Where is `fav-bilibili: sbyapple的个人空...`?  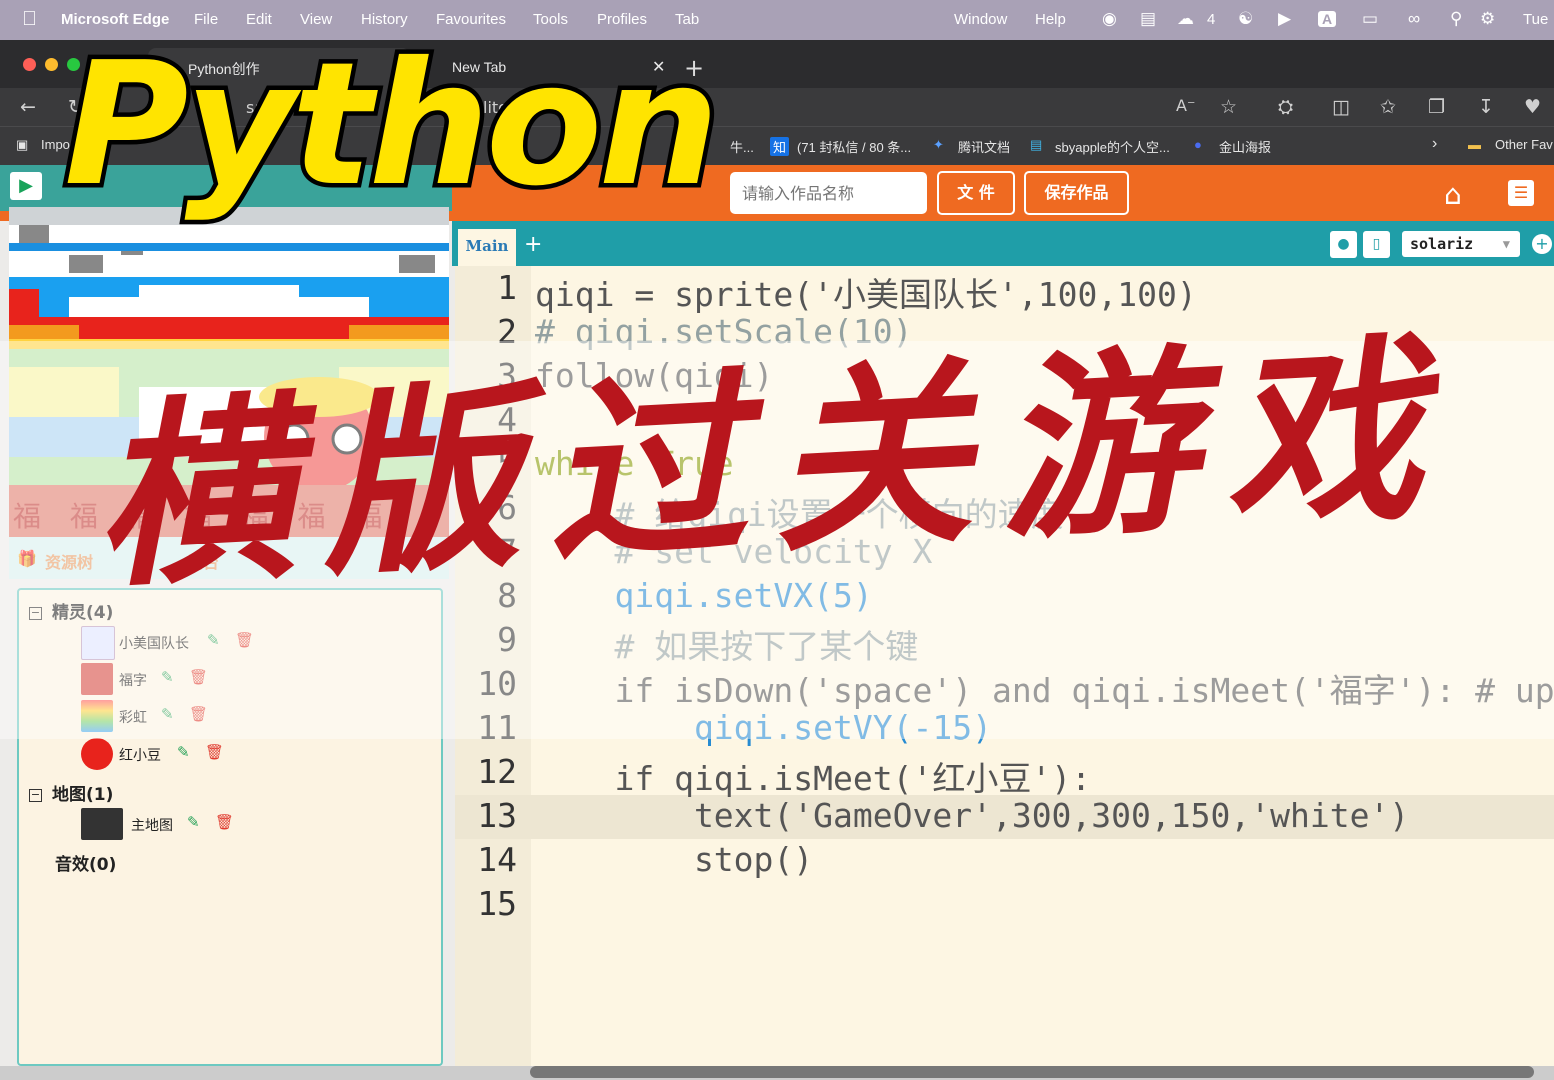
fav-bilibili: sbyapple的个人空... is located at coordinates (1112, 146).